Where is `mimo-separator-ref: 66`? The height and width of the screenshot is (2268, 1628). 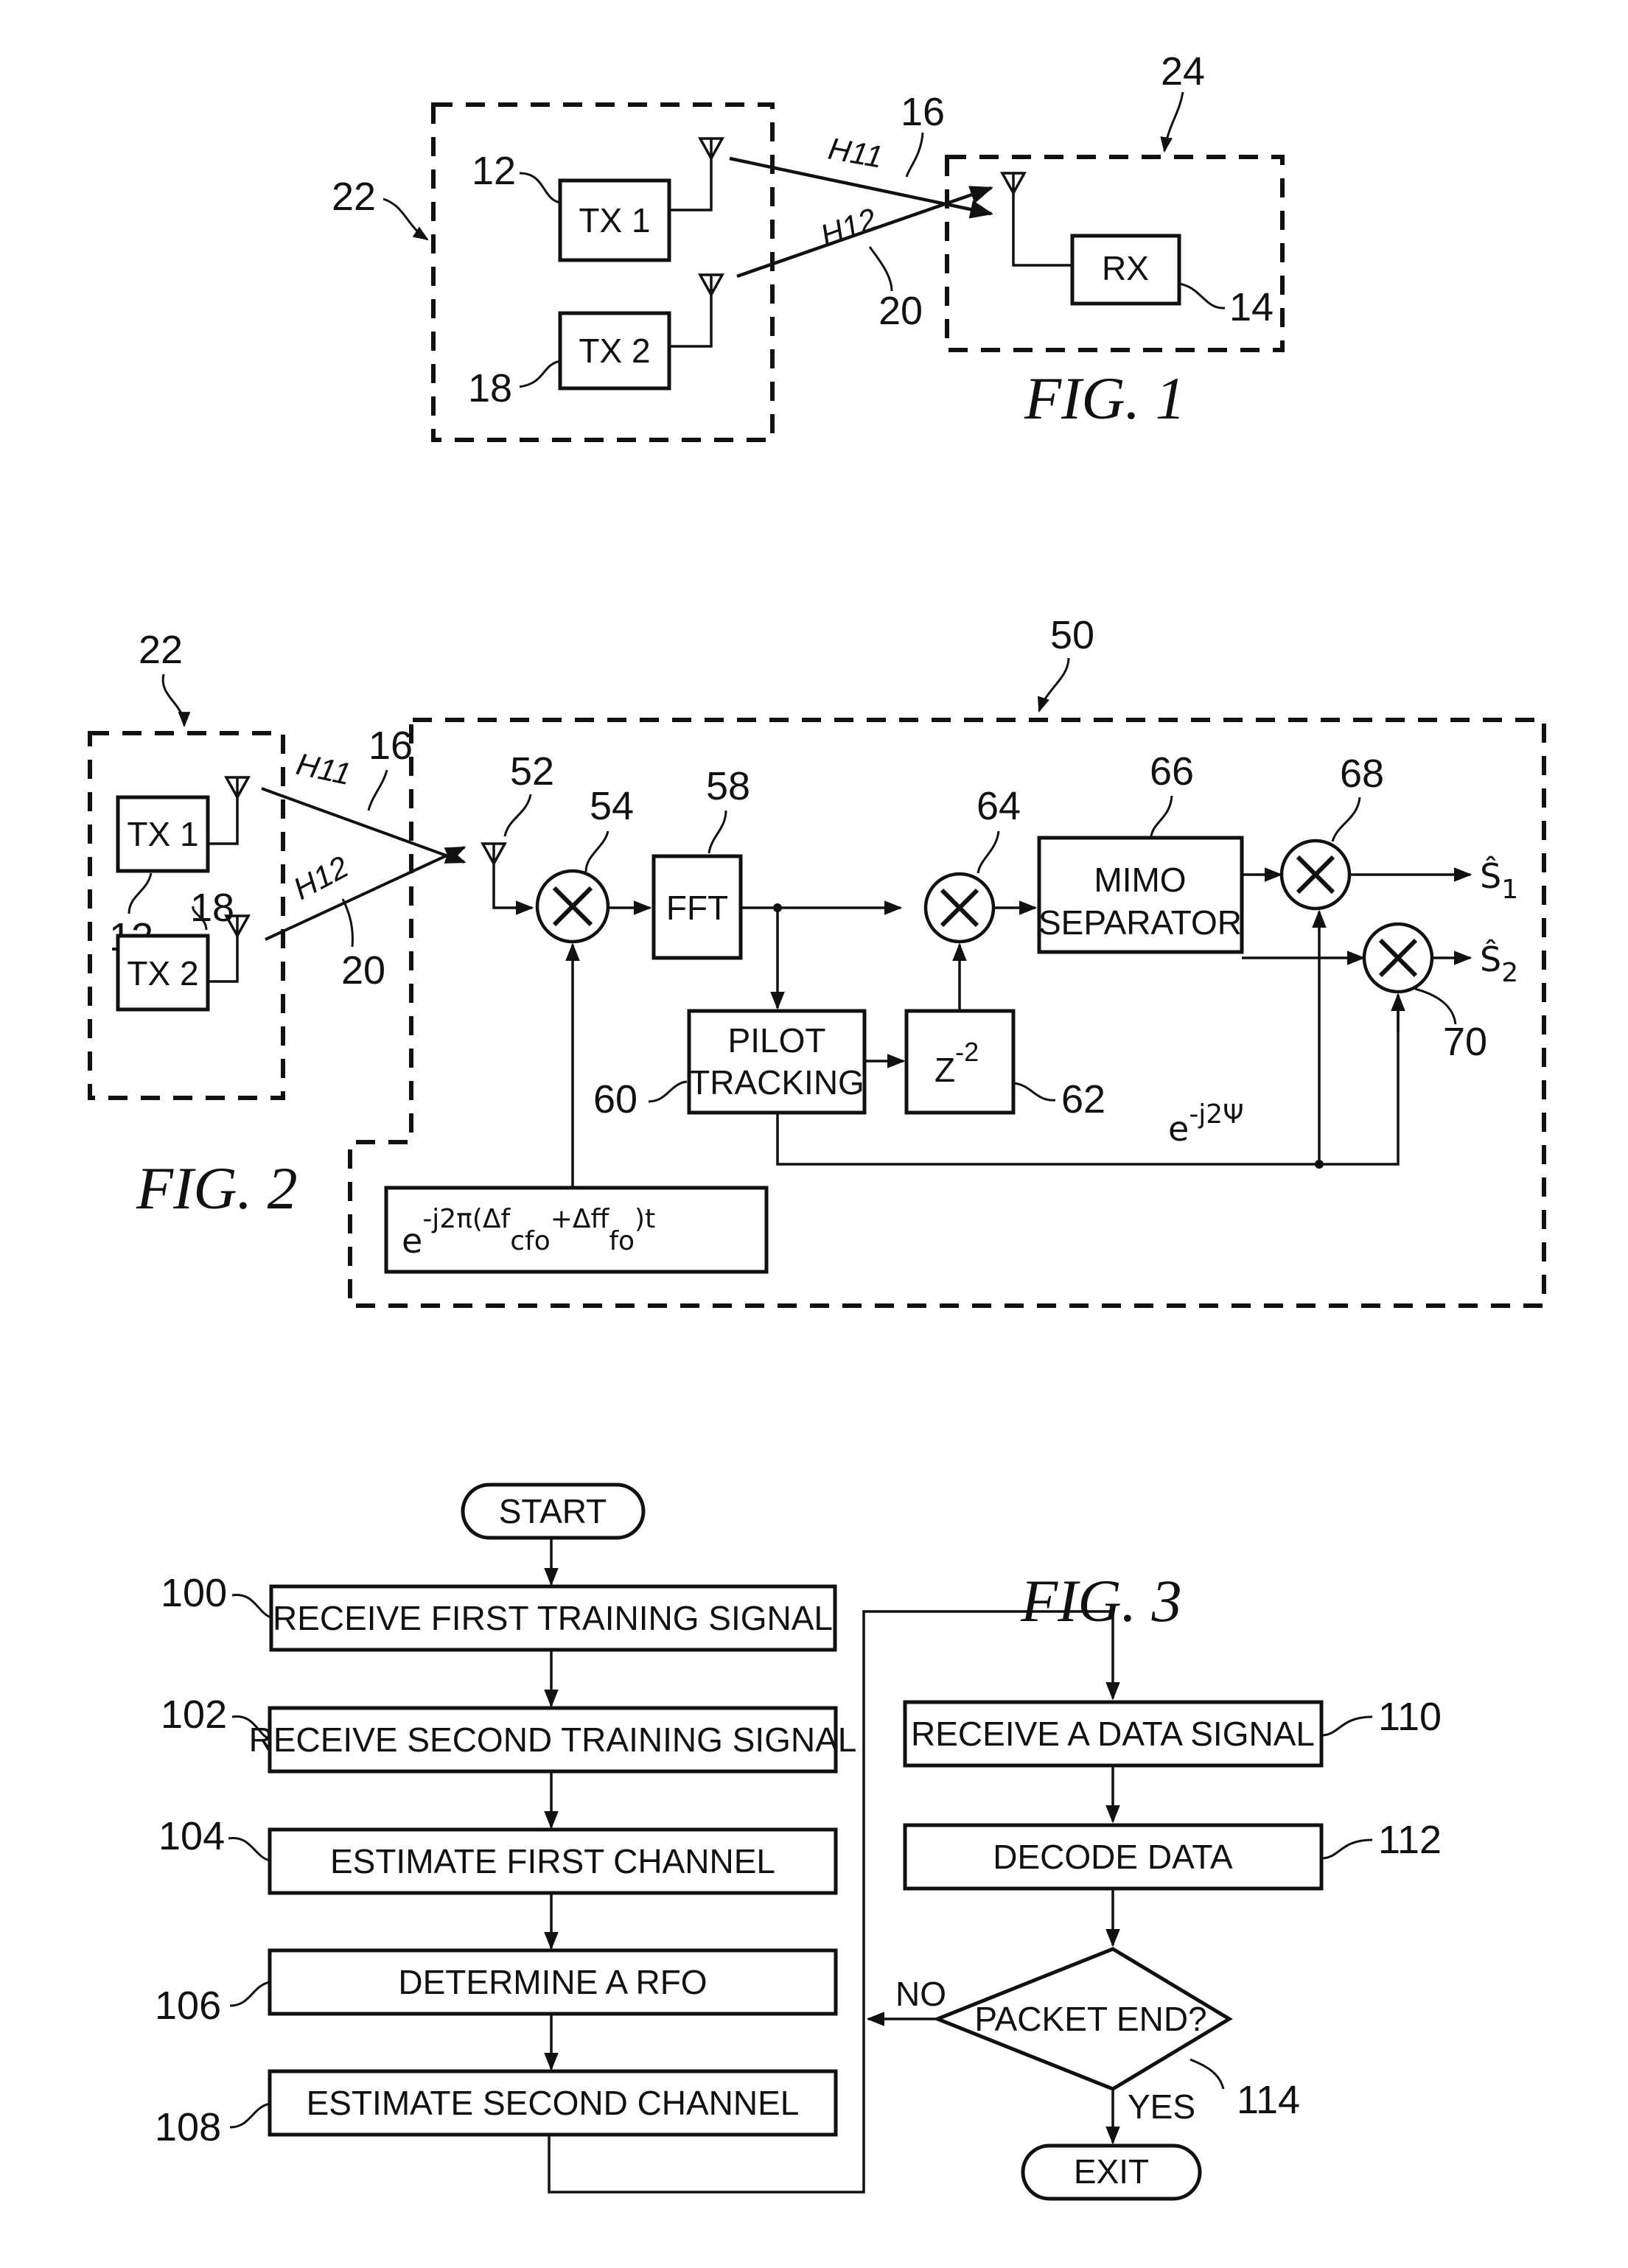
mimo-separator-ref: 66 is located at coordinates (1172, 772).